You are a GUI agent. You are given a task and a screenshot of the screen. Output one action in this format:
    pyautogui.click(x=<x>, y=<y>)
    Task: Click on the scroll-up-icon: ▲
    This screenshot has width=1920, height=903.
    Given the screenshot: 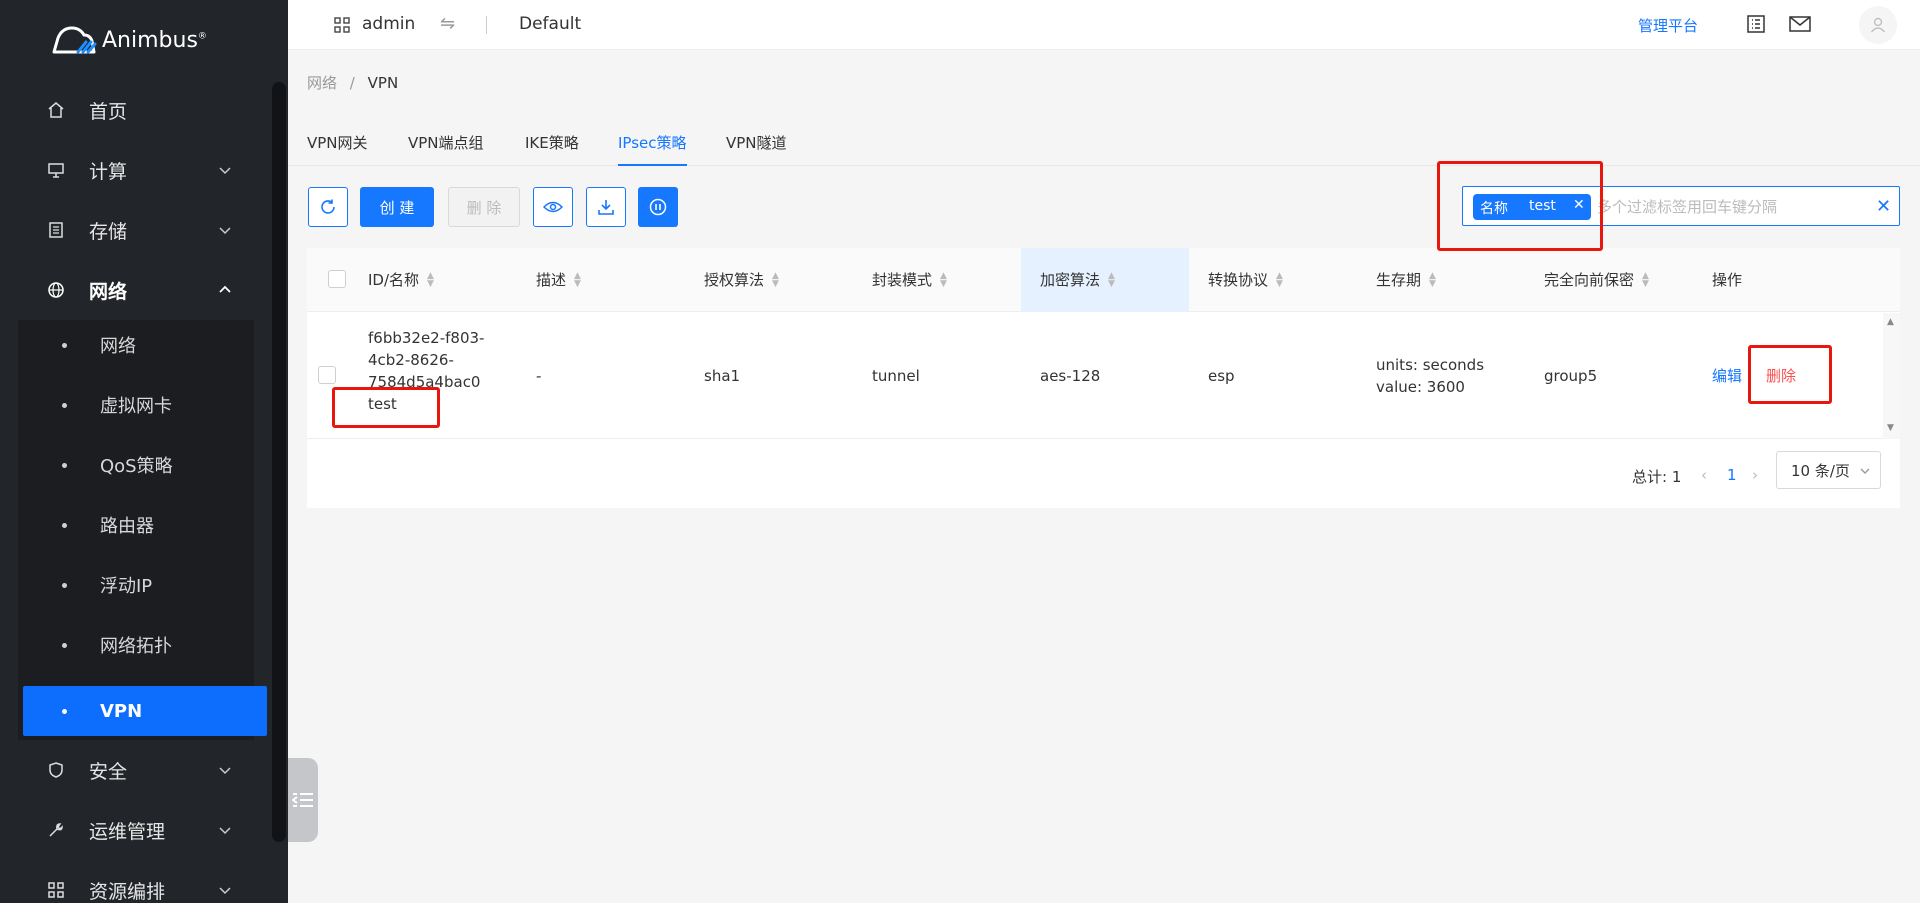 What is the action you would take?
    pyautogui.click(x=1890, y=322)
    